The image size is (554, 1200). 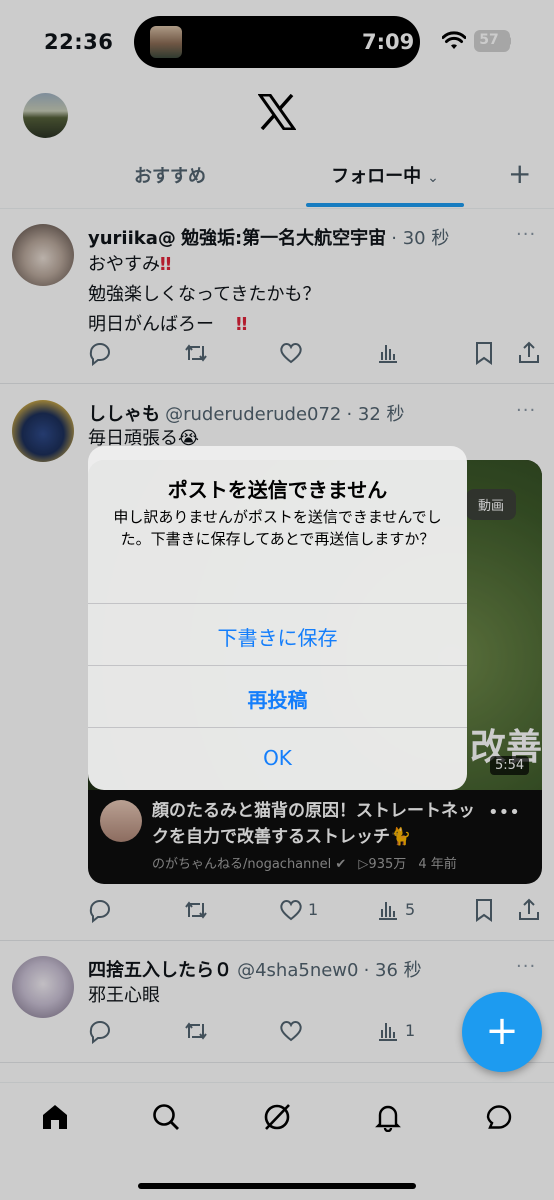 I want to click on ok-button: OK, so click(x=277, y=758).